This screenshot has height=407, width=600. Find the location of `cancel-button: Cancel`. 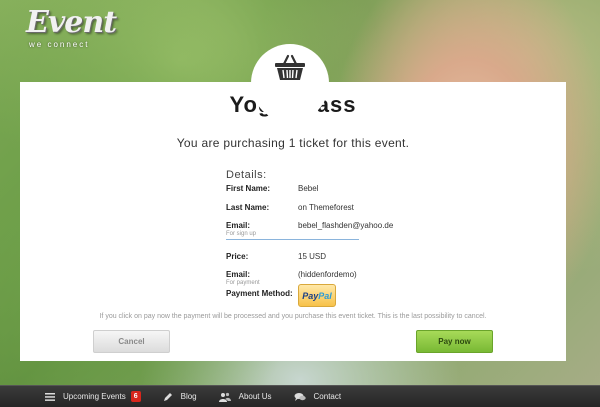

cancel-button: Cancel is located at coordinates (131, 341).